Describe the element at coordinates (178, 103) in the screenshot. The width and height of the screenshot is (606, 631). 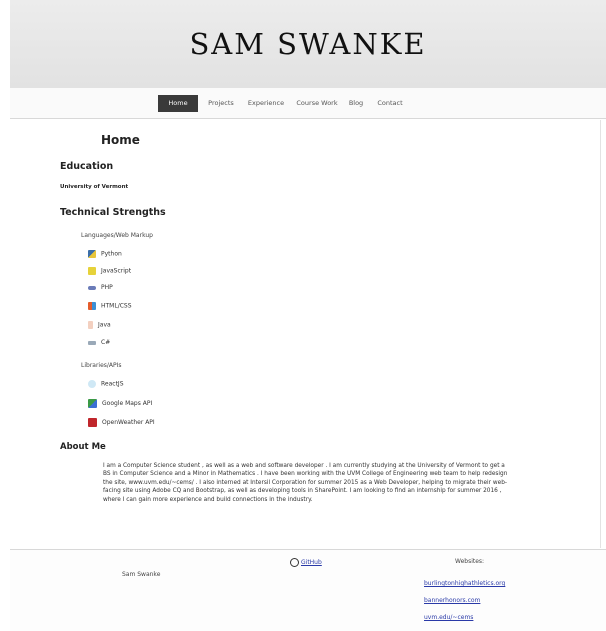
I see `nav-home: Home` at that location.